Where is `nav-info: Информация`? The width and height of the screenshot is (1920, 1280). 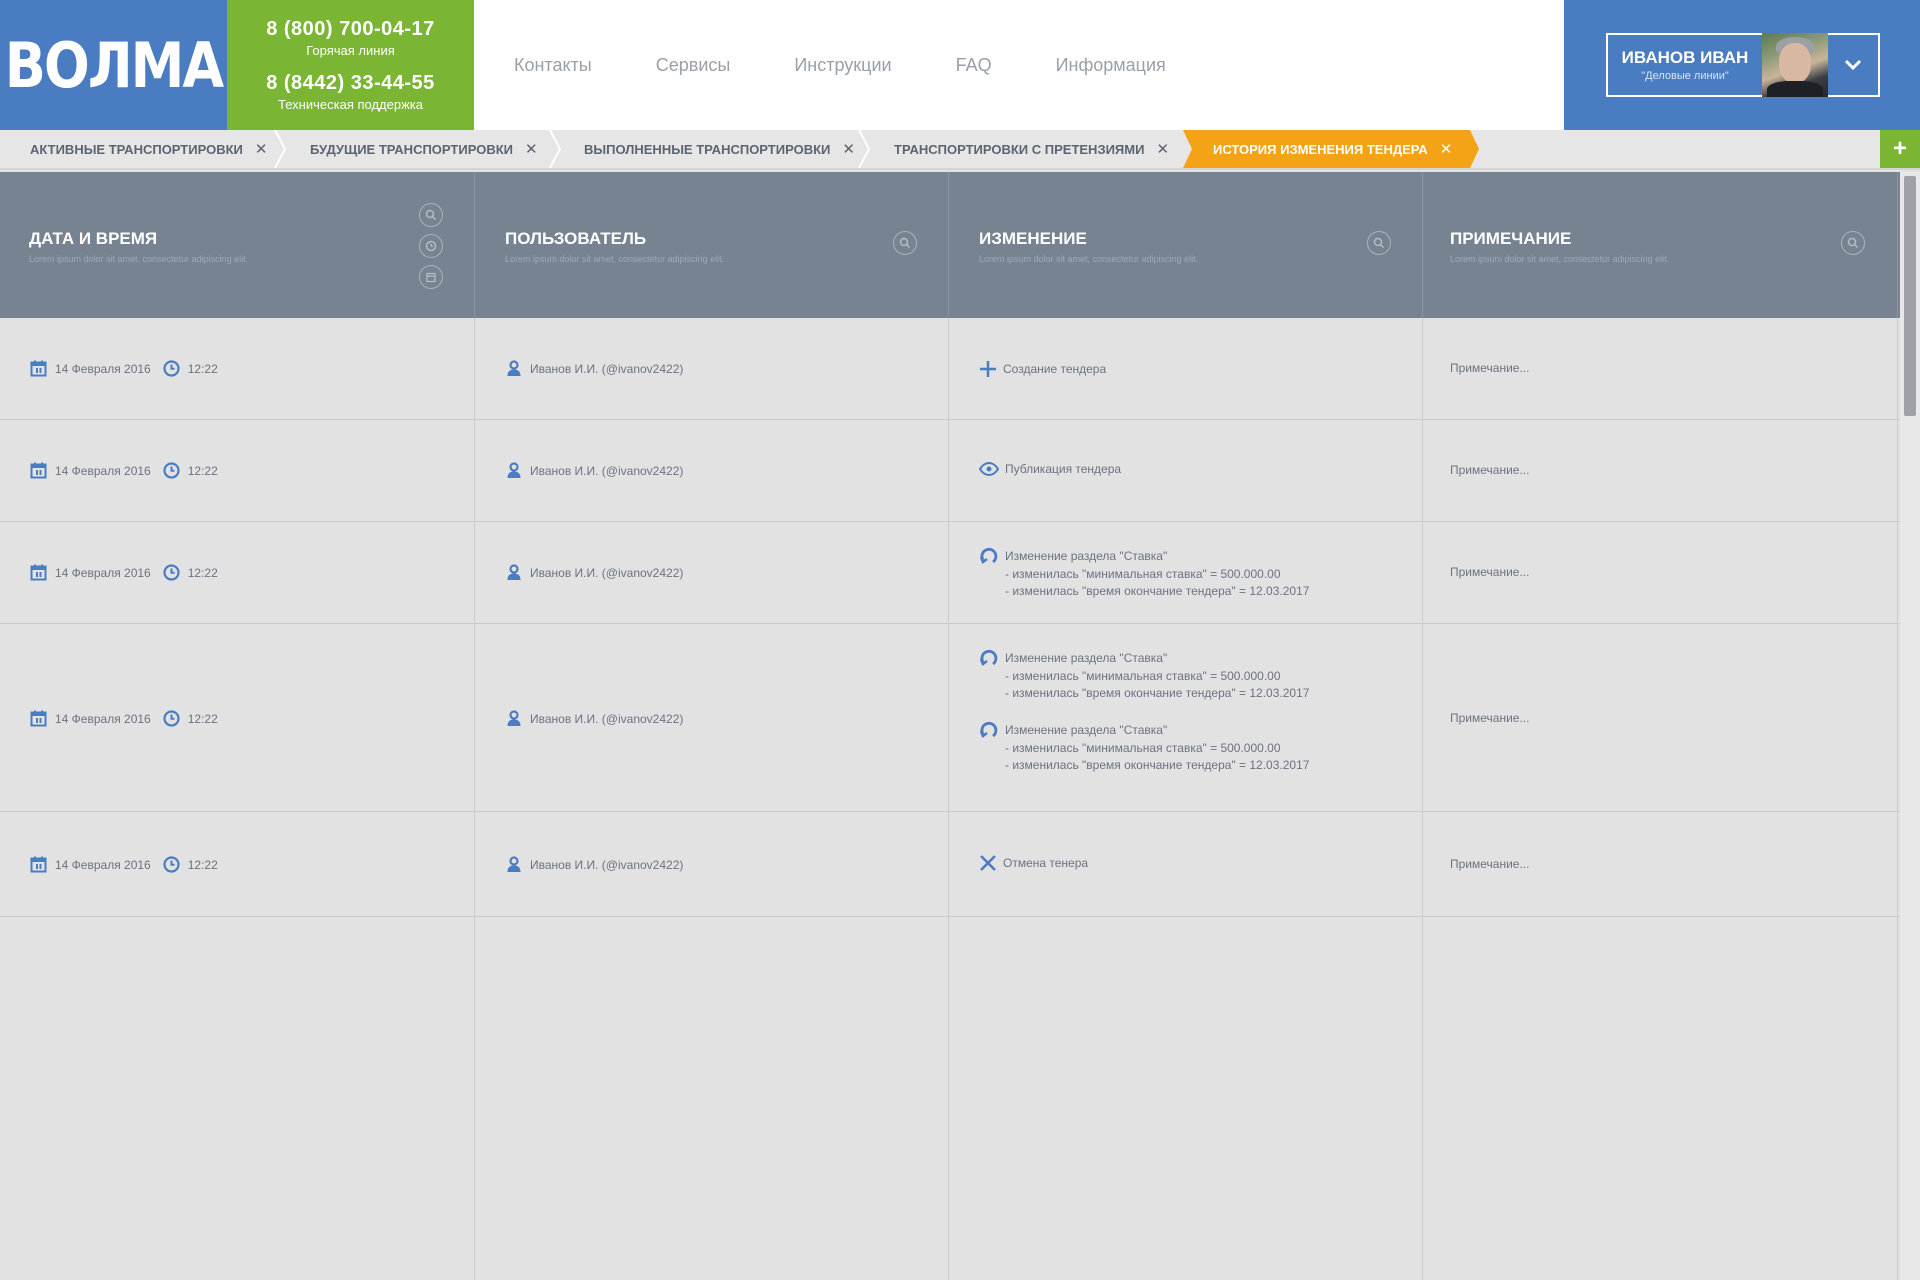
nav-info: Информация is located at coordinates (1111, 65).